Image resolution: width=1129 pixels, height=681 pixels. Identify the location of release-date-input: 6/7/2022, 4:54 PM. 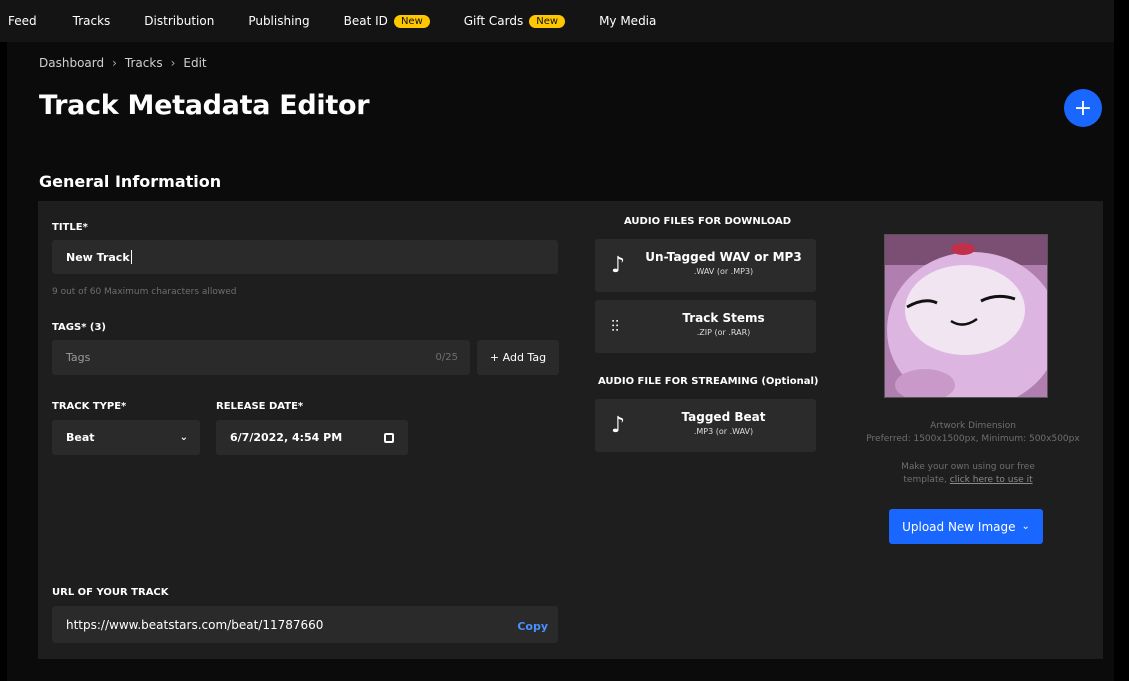
(312, 437).